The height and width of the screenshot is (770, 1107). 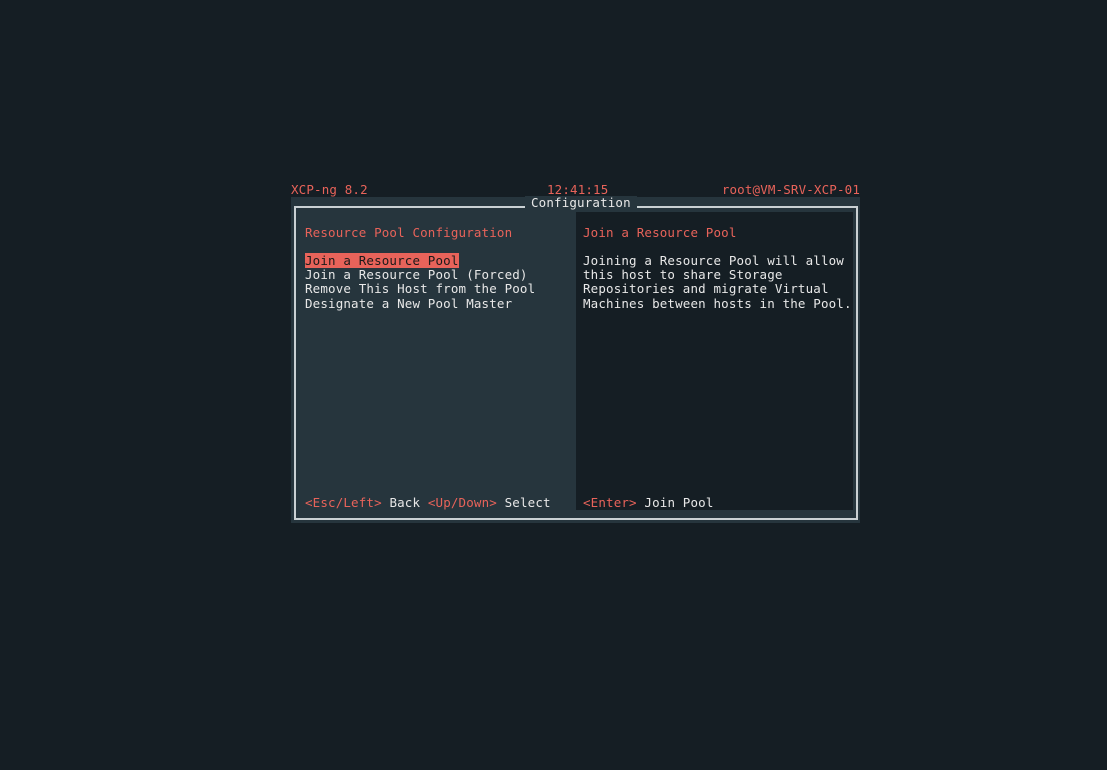 I want to click on description-line: Repositories and migrate Virtual, so click(x=706, y=289).